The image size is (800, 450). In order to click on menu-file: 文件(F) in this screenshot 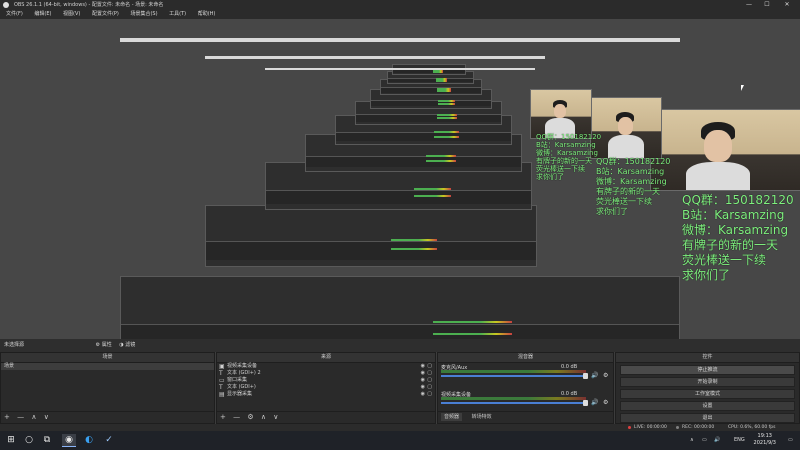, I will do `click(14, 14)`.